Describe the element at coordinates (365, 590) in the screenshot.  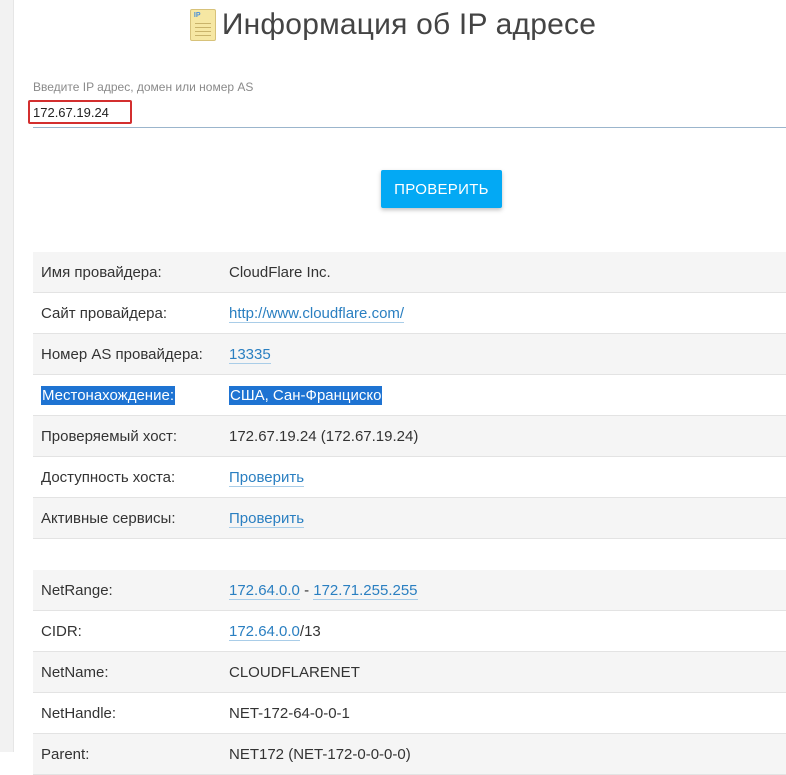
I see `netrange-end-link: 172.71.255.255` at that location.